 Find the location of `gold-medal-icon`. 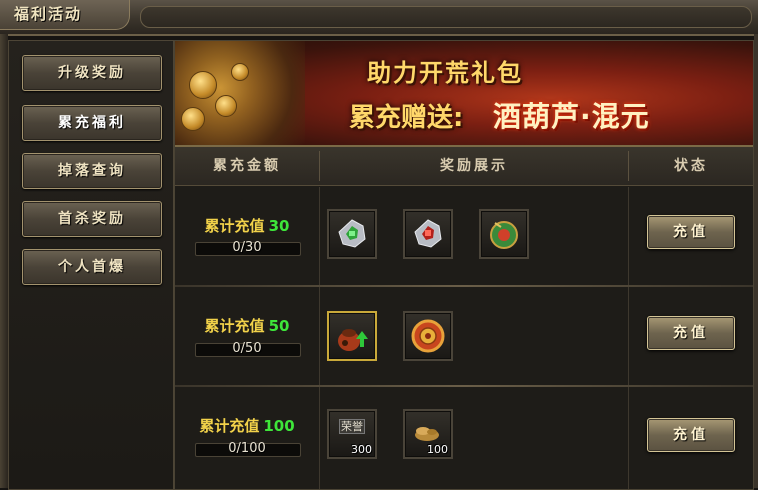

gold-medal-icon is located at coordinates (428, 336).